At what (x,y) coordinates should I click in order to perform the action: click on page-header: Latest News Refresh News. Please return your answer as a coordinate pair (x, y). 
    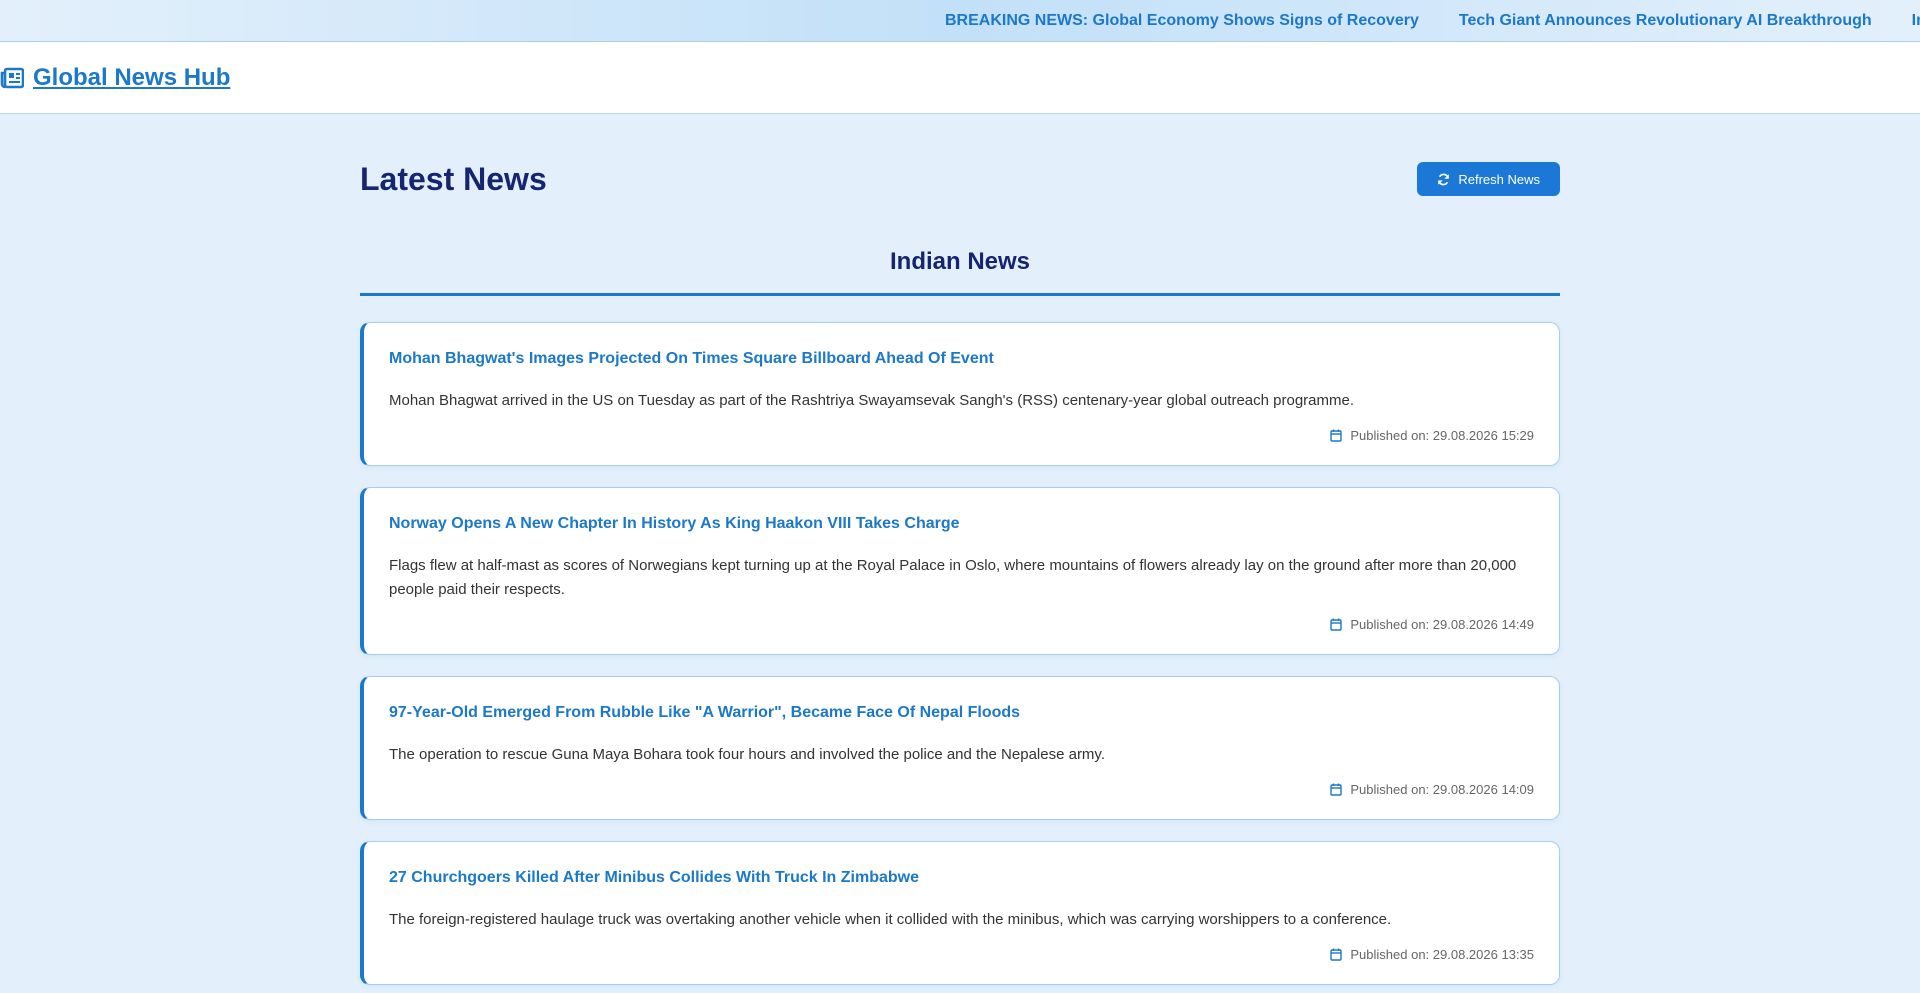
    Looking at the image, I should click on (960, 179).